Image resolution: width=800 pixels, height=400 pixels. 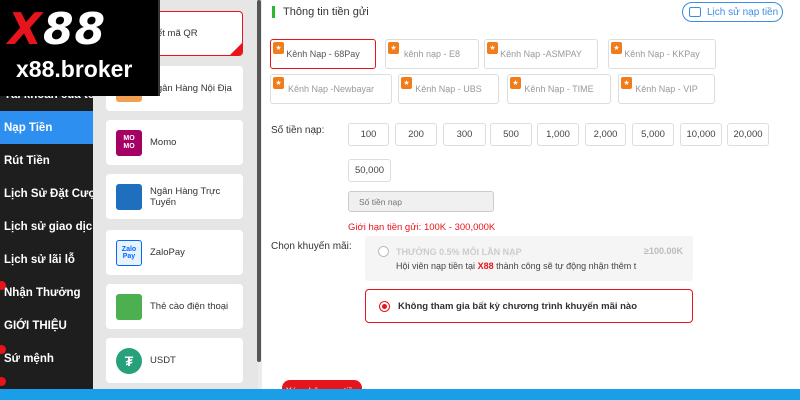 I want to click on amount-chip: 50,000, so click(x=369, y=170).